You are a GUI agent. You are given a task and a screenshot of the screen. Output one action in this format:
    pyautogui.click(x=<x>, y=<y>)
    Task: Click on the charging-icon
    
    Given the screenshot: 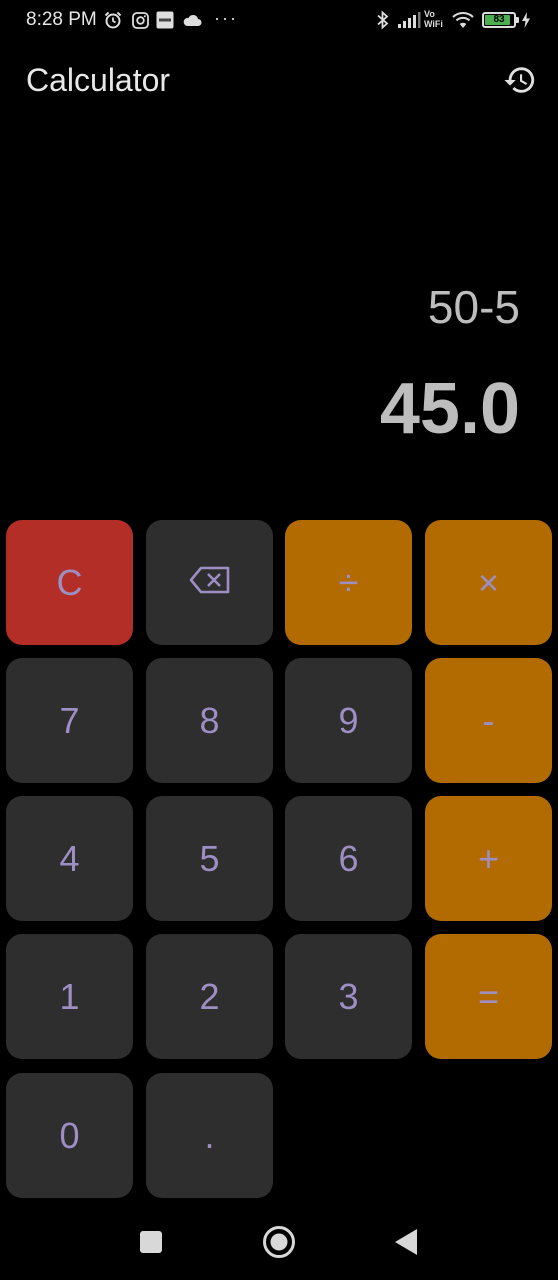 What is the action you would take?
    pyautogui.click(x=526, y=20)
    